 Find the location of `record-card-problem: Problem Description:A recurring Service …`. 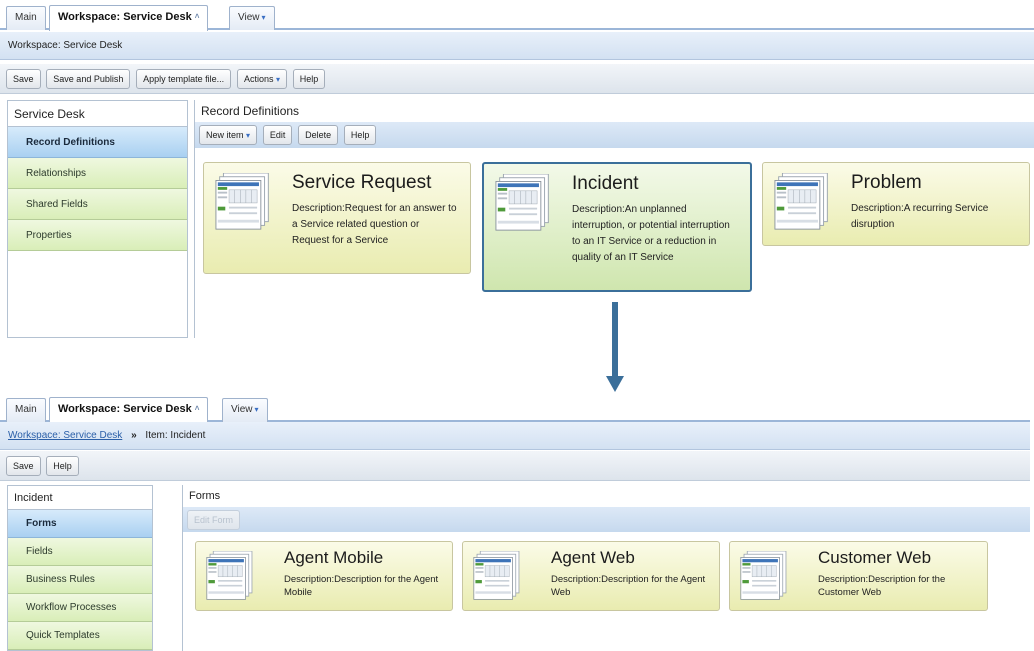

record-card-problem: Problem Description:A recurring Service … is located at coordinates (896, 204).